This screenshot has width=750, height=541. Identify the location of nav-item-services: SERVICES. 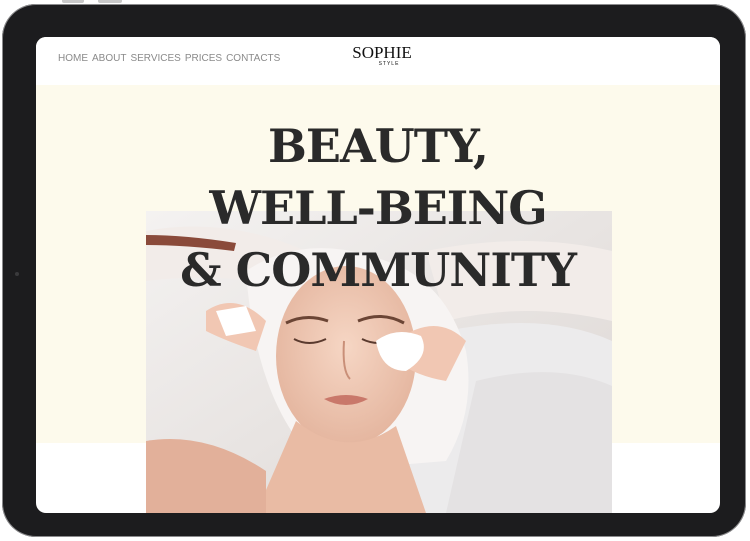
(155, 58).